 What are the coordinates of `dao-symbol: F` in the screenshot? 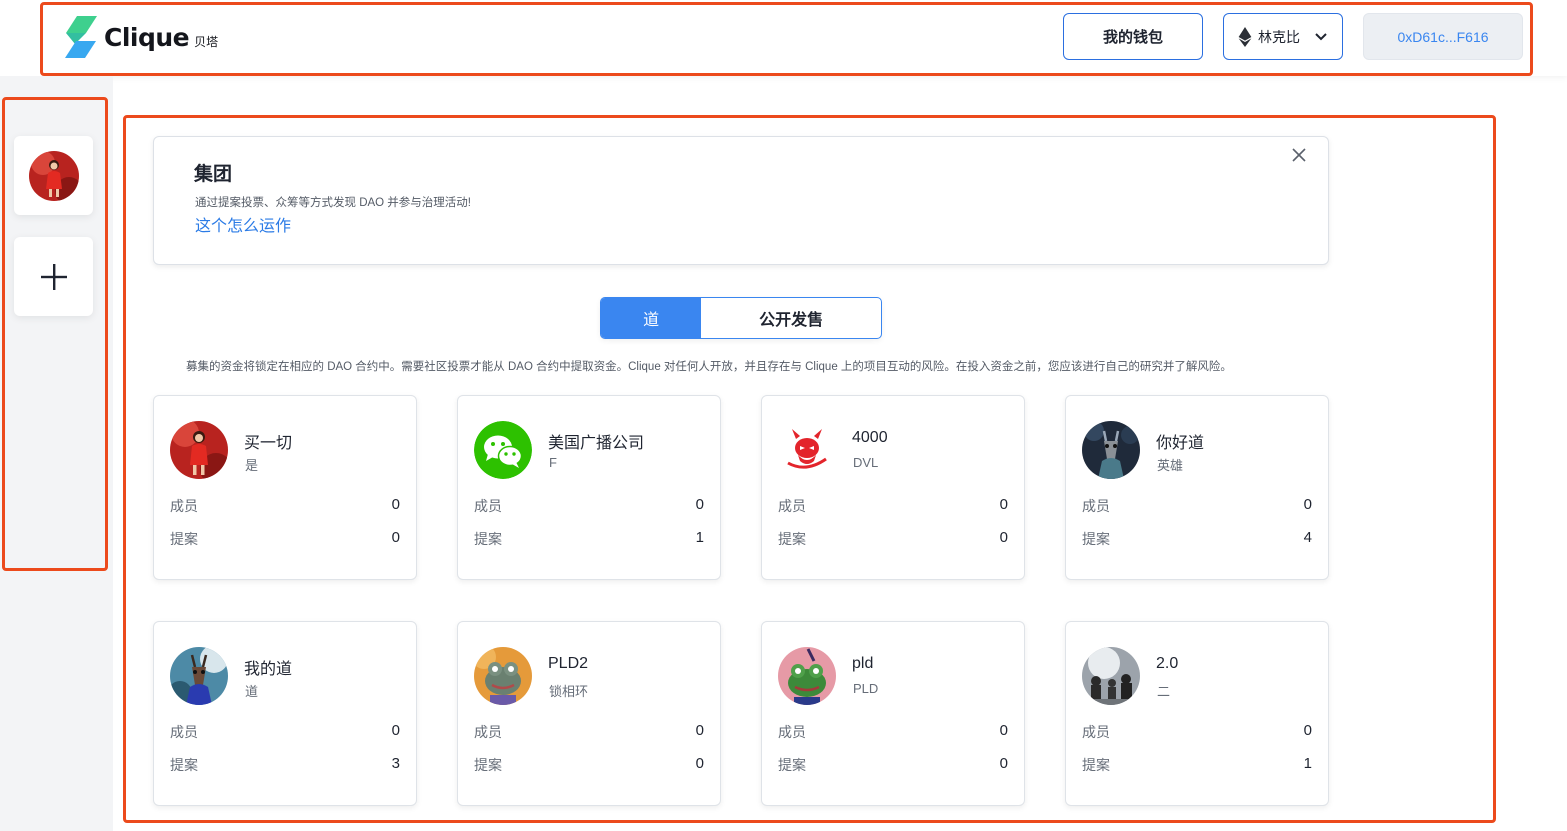 It's located at (553, 462).